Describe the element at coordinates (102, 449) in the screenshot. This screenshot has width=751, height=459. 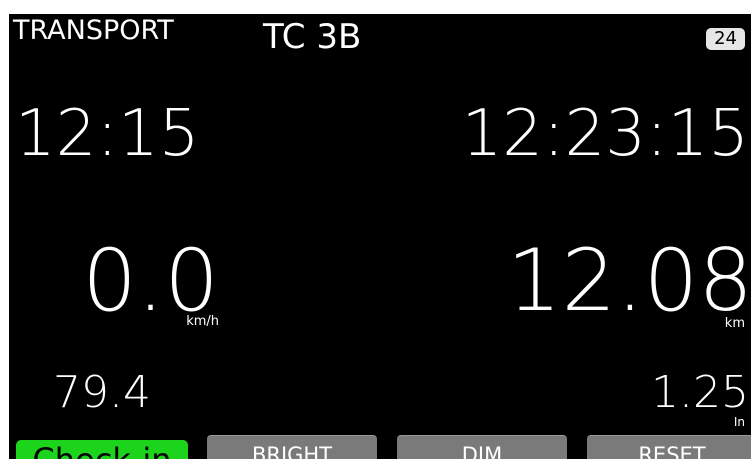
I see `checkin-button: Check-in` at that location.